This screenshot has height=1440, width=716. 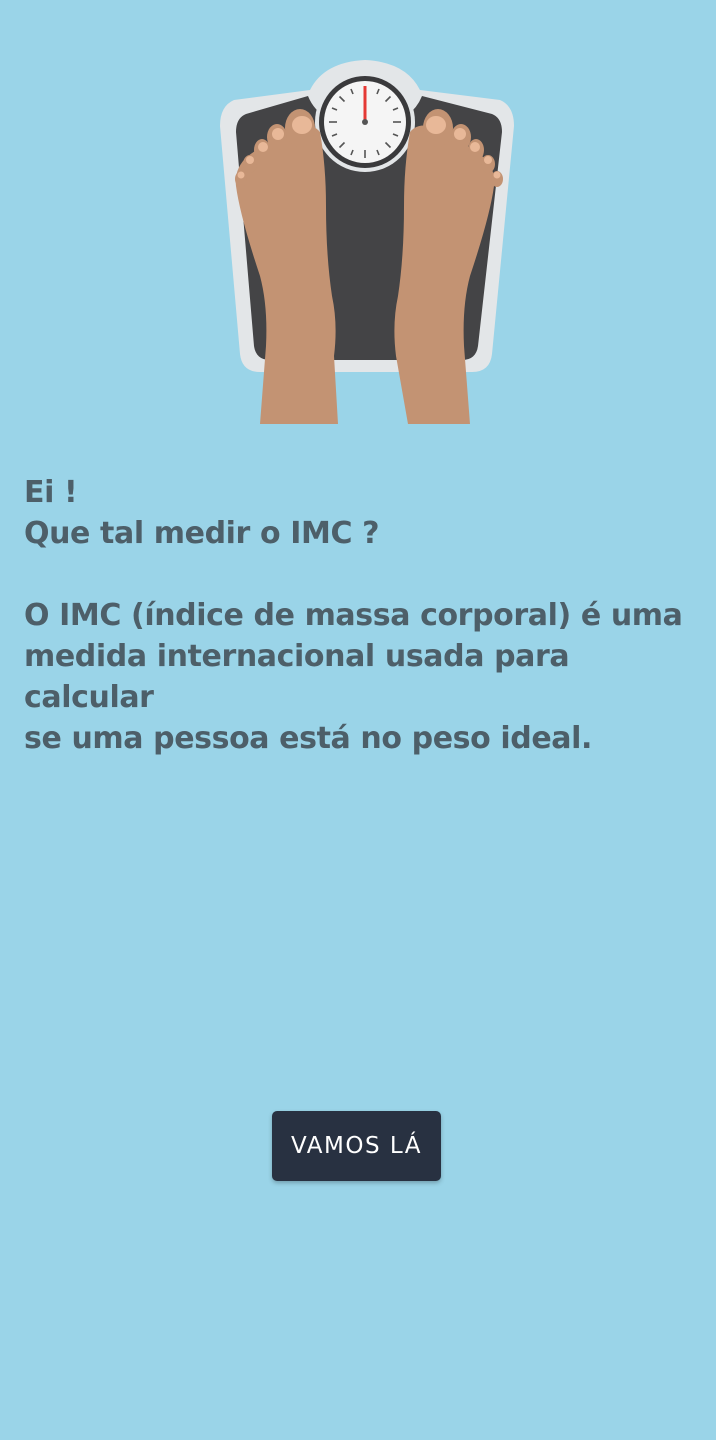 I want to click on bathroom-scale-with-feet-icon, so click(x=367, y=242).